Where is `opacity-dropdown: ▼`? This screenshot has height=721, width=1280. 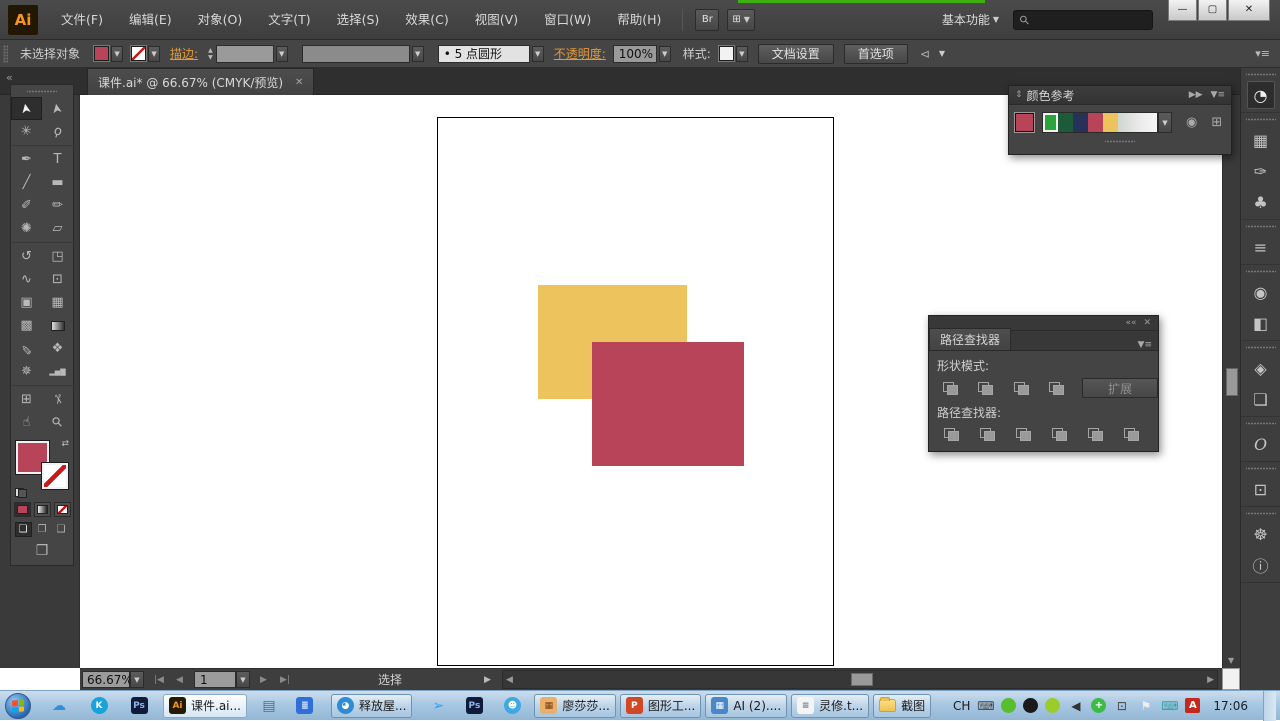
opacity-dropdown: ▼ is located at coordinates (664, 53).